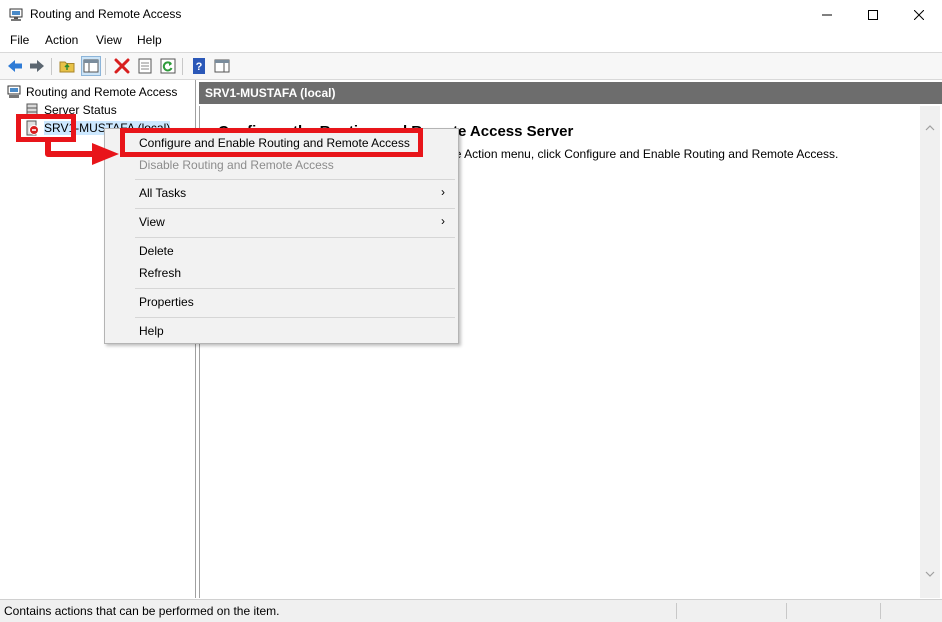 The image size is (942, 622). What do you see at coordinates (166, 302) in the screenshot?
I see `menu-item-properties: Properties` at bounding box center [166, 302].